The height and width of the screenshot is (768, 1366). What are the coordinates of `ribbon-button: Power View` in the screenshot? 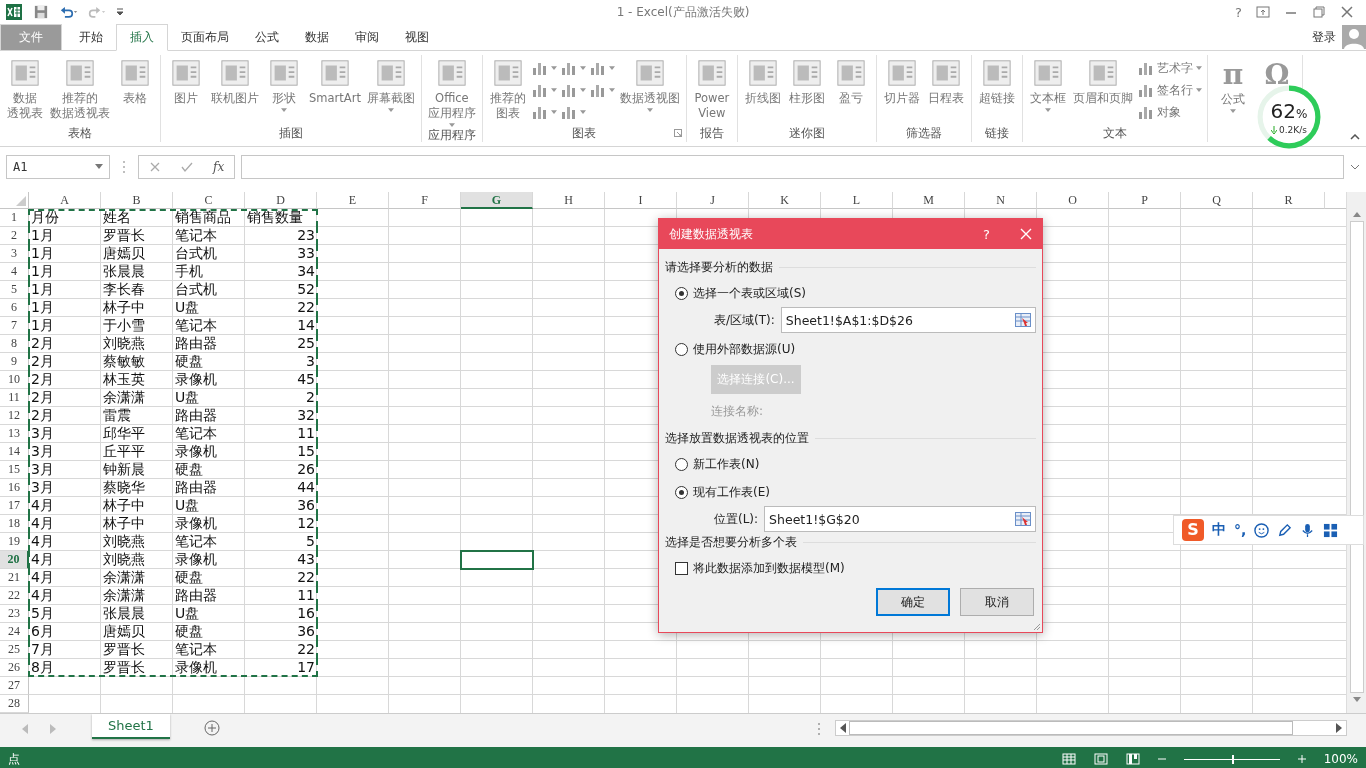 It's located at (711, 91).